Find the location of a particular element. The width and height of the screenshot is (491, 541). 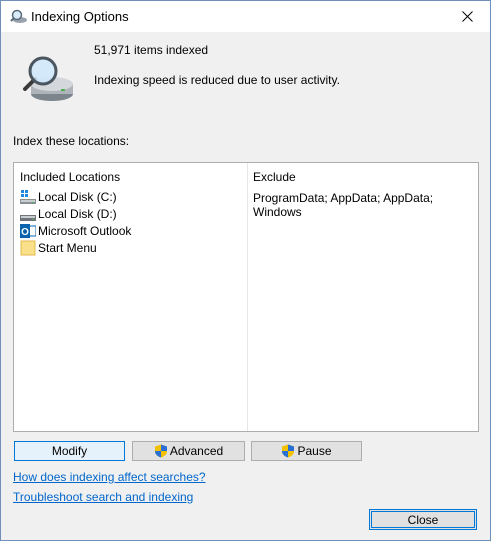

location-row-start-menu: Start Menu is located at coordinates (58, 248).